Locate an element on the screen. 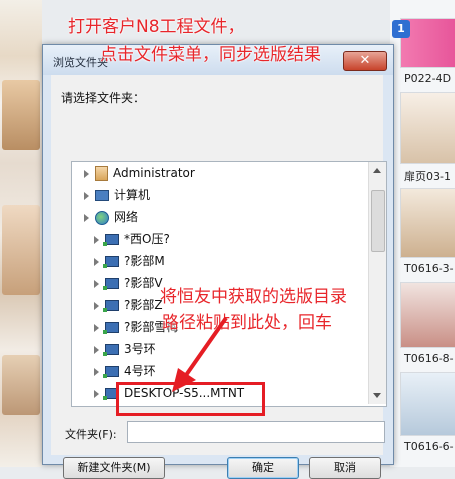  annotation-highlight-box is located at coordinates (190, 399).